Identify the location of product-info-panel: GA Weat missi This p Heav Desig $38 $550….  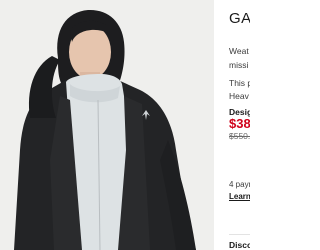
(239, 125).